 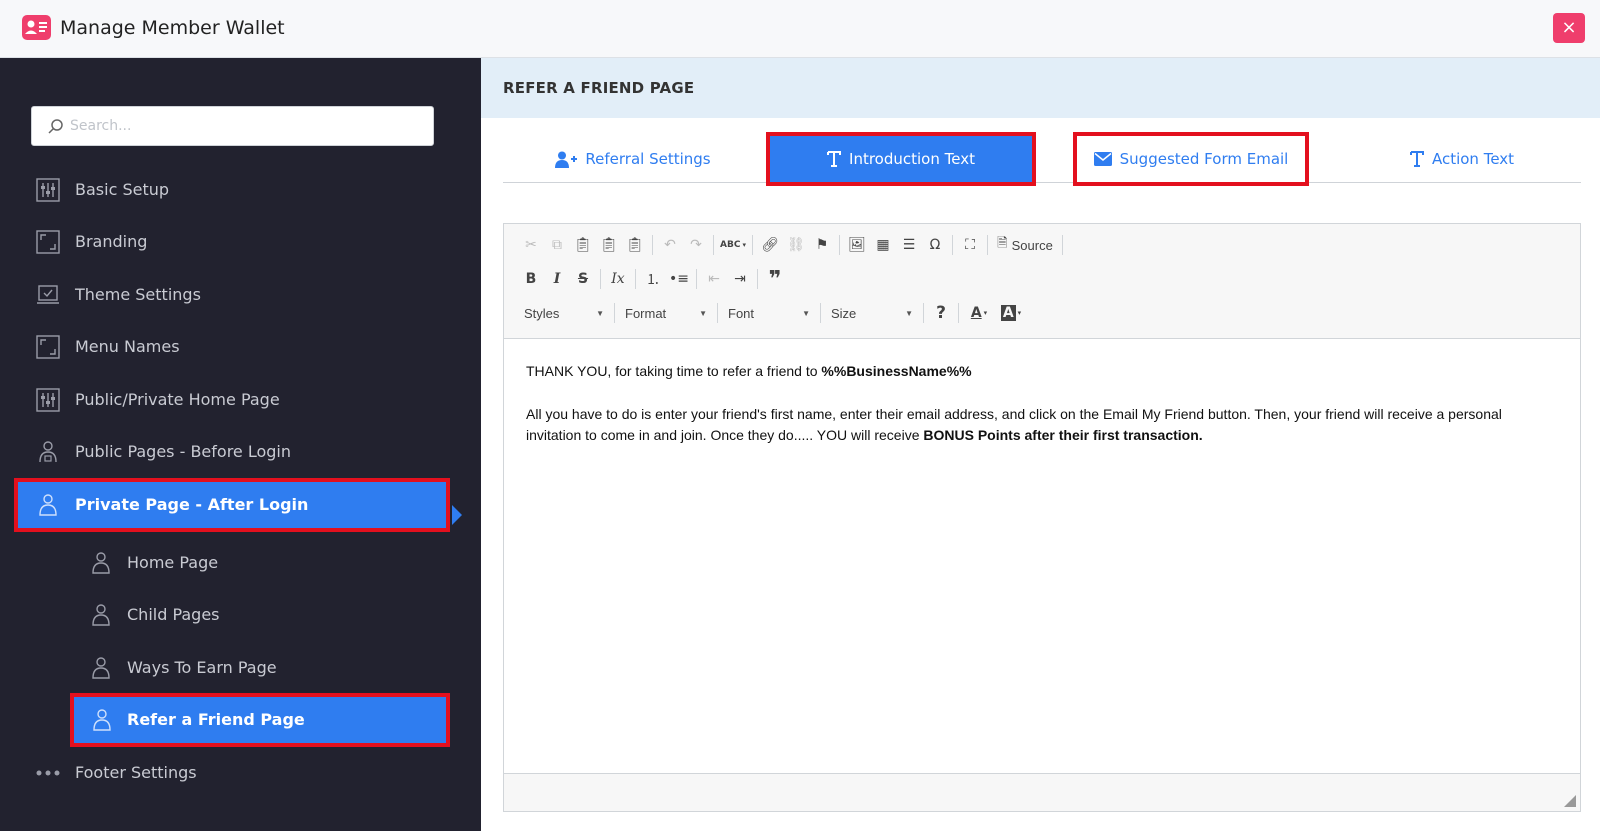 I want to click on sidebar-item-label: Ways To Earn Page, so click(x=202, y=667).